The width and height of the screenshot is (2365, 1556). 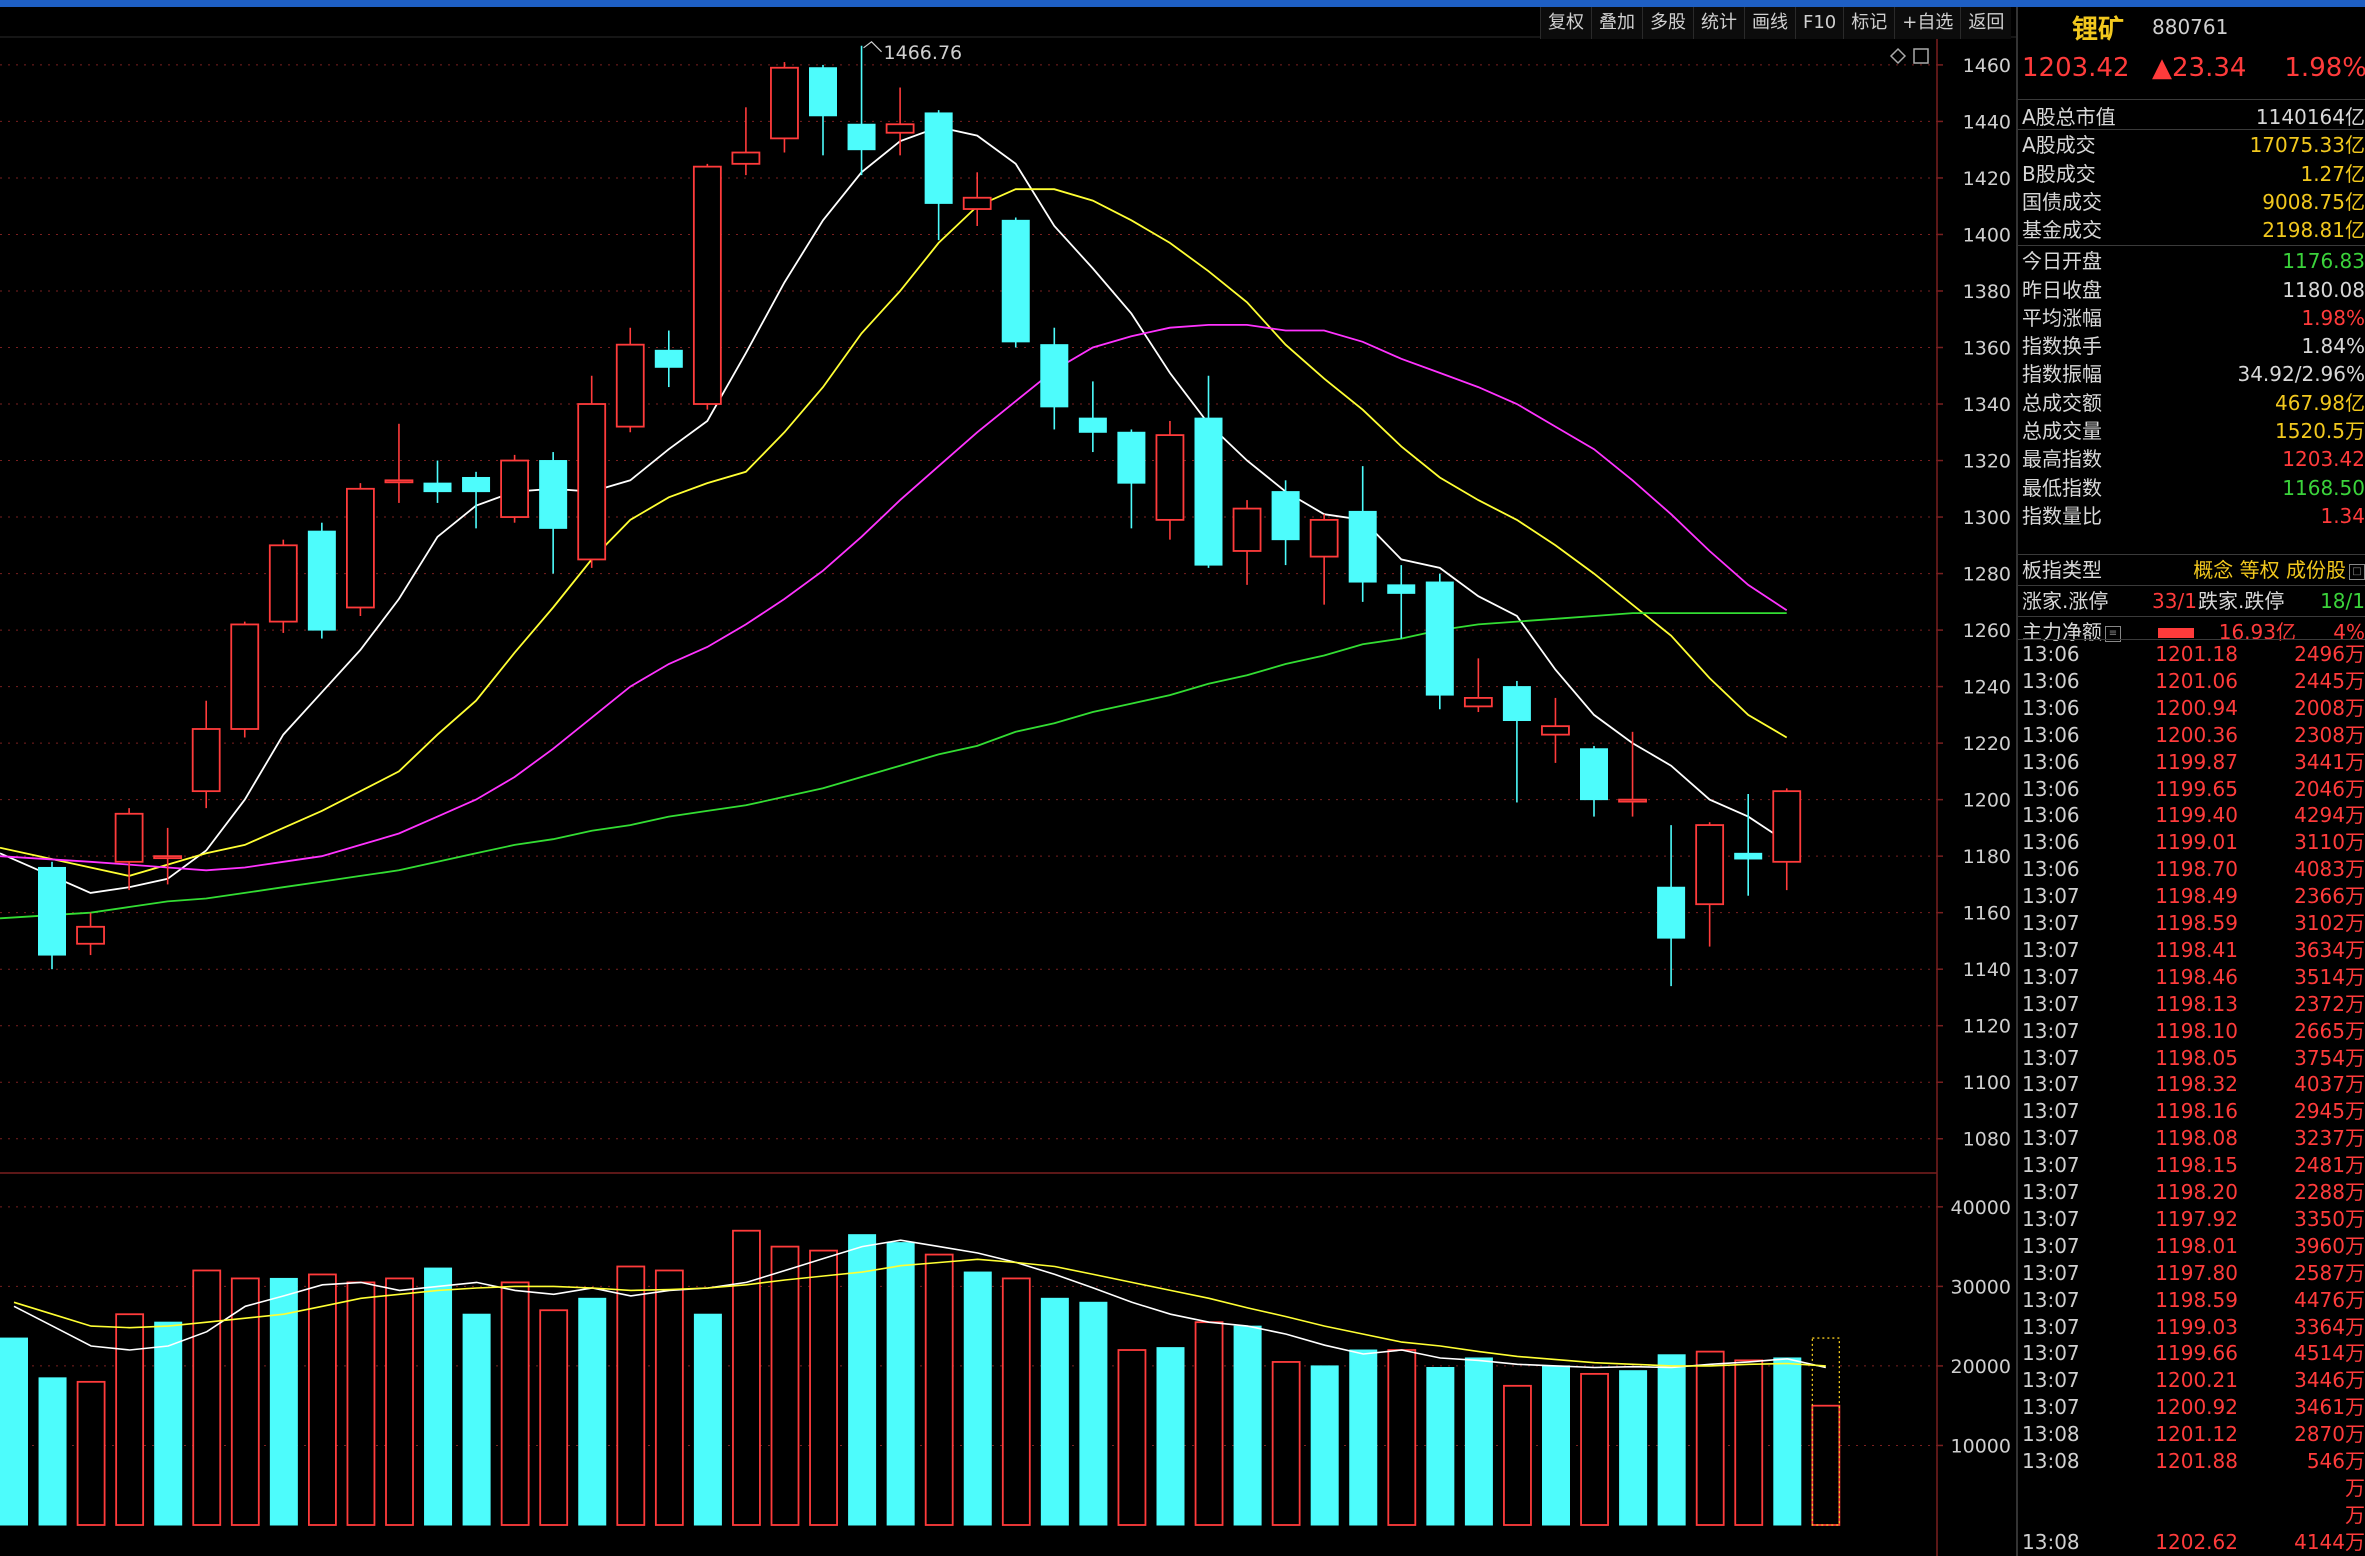 What do you see at coordinates (2191, 896) in the screenshot?
I see `tick-row: 13:07 1198.49 2366万` at bounding box center [2191, 896].